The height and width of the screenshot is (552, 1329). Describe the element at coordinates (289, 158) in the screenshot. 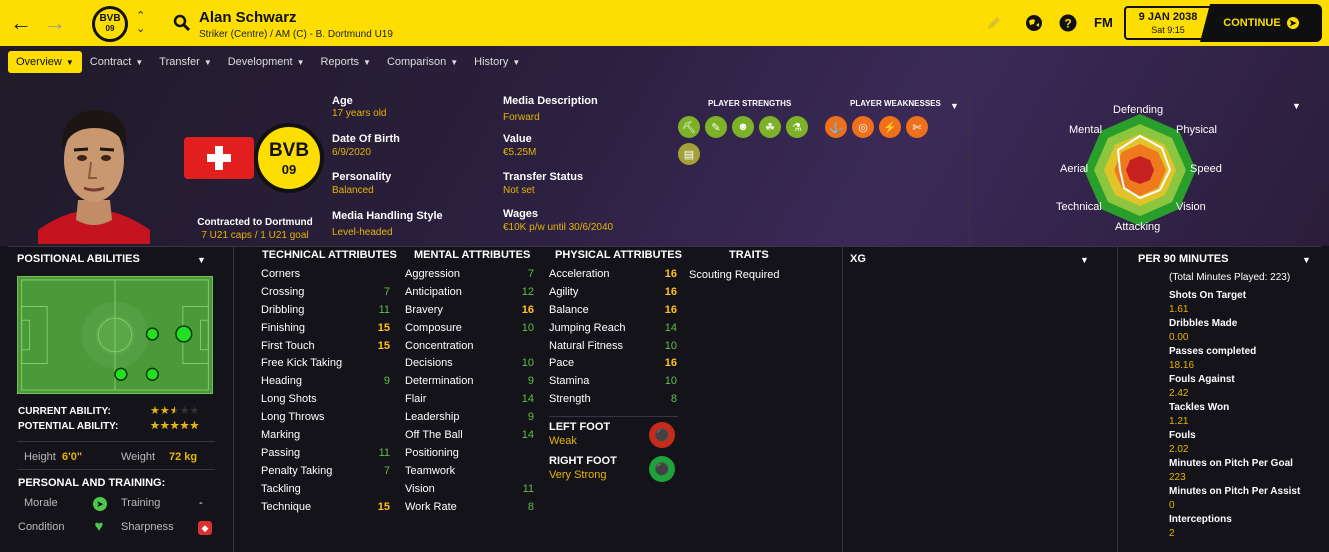

I see `club-crest: BVB 09` at that location.